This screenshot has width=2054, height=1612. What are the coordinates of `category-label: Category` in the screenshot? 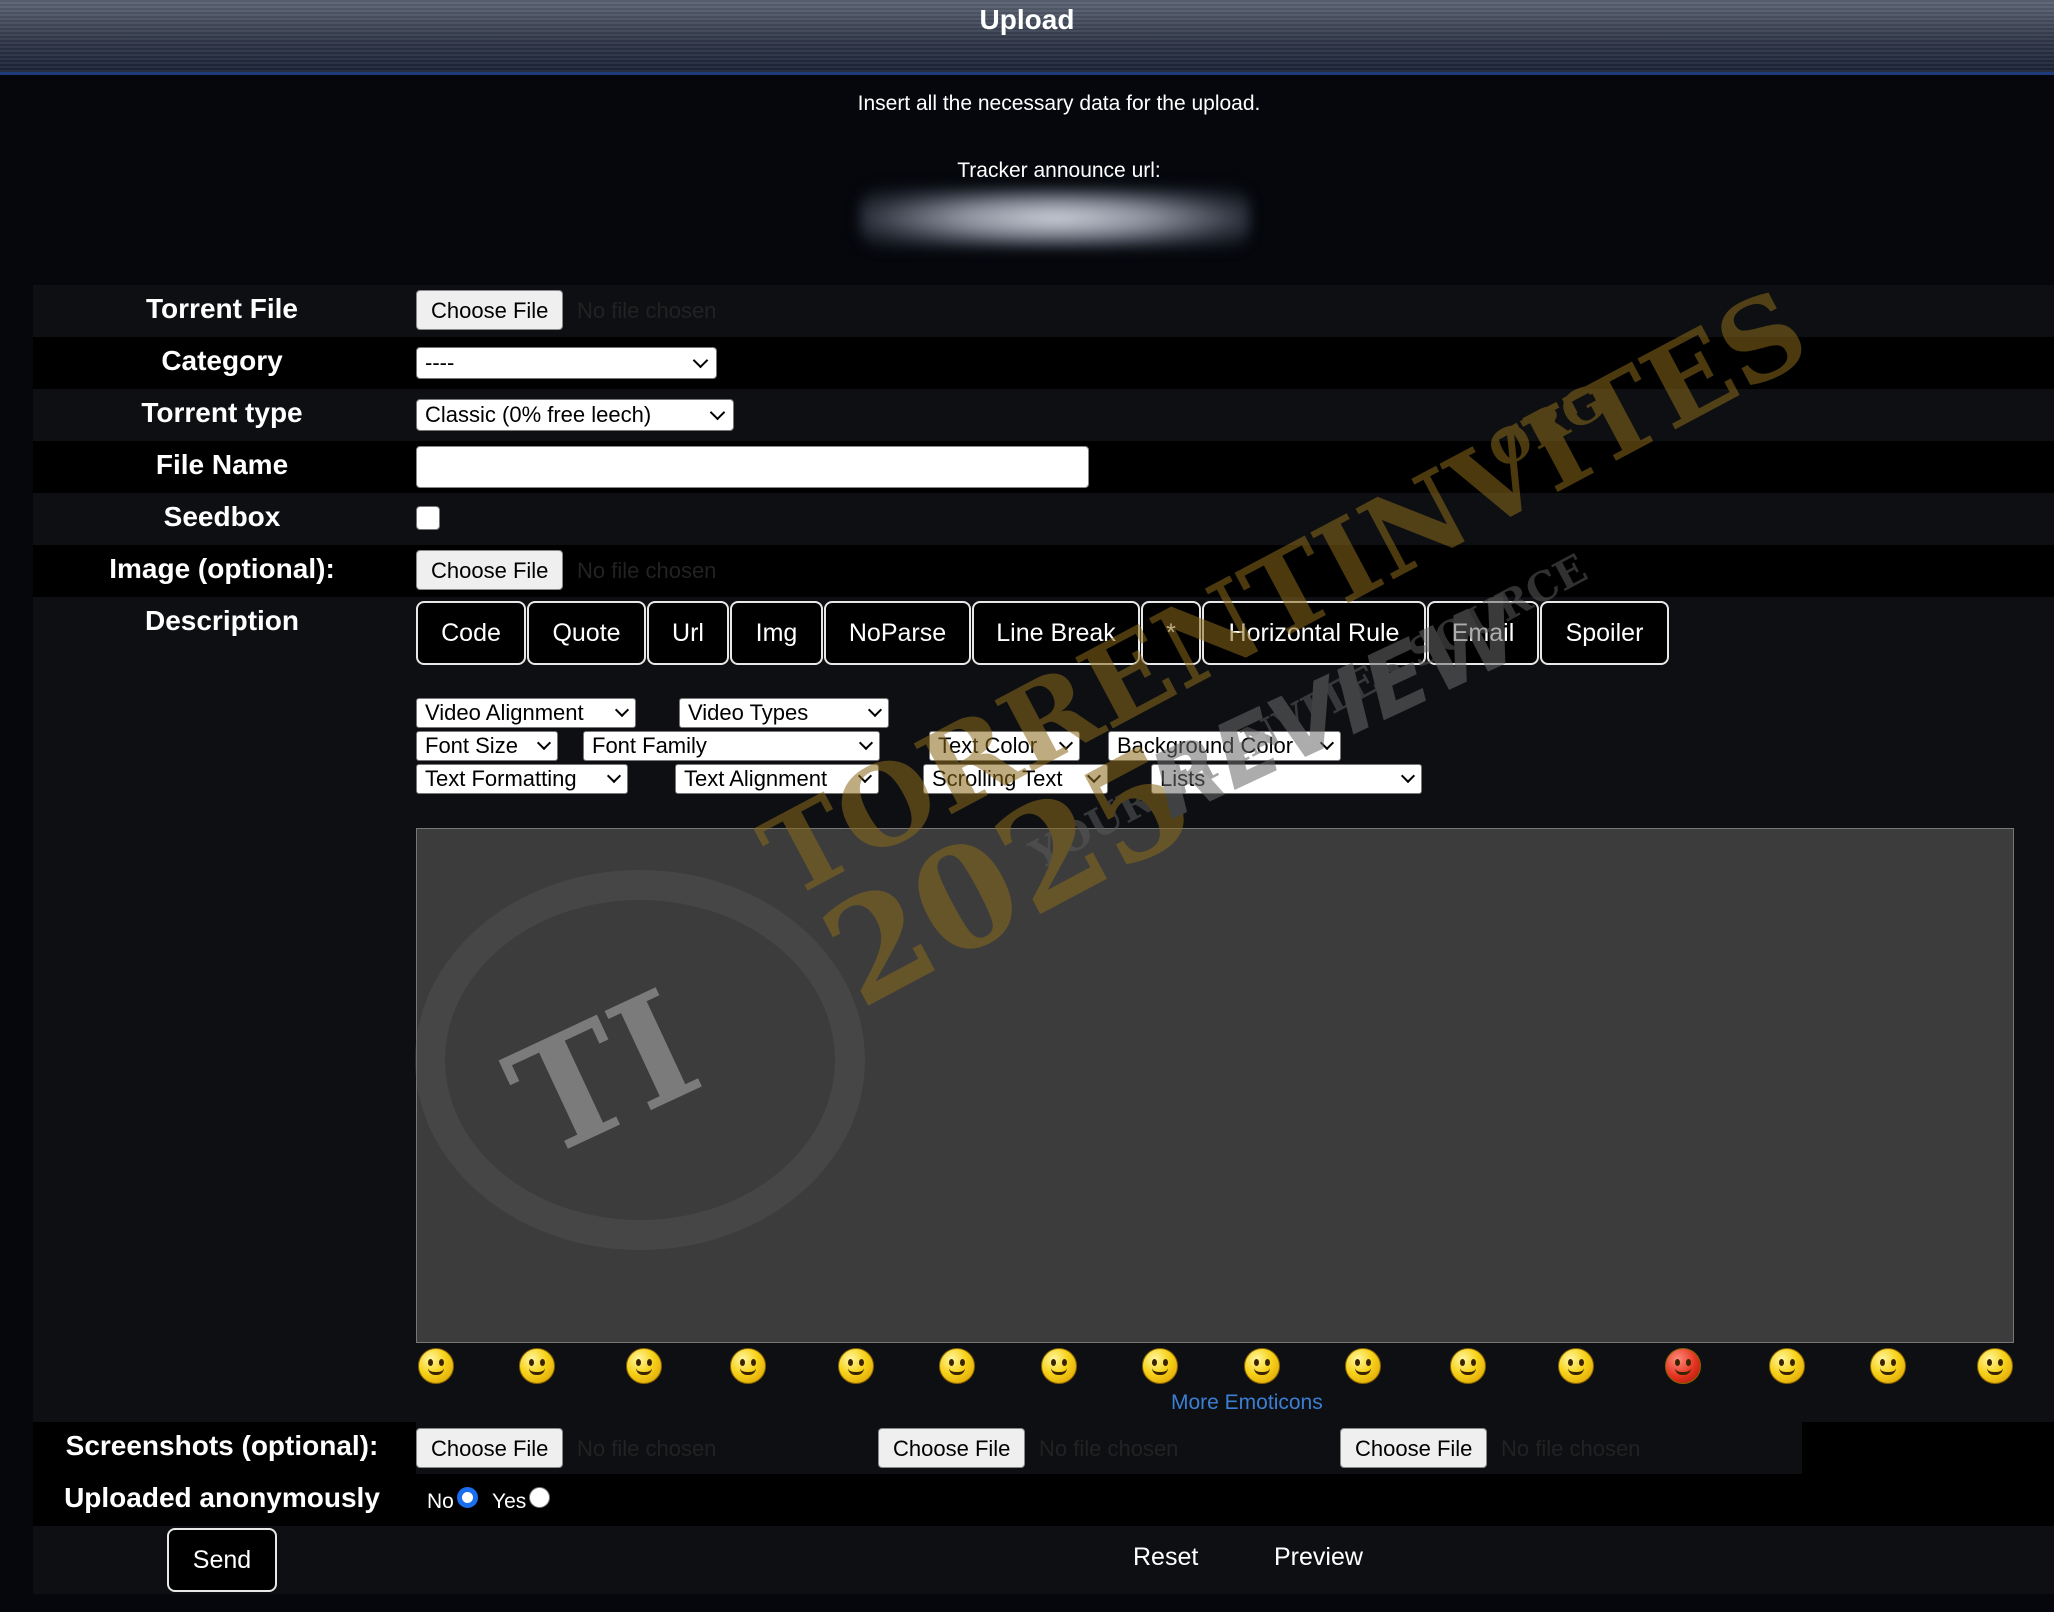 It's located at (222, 360).